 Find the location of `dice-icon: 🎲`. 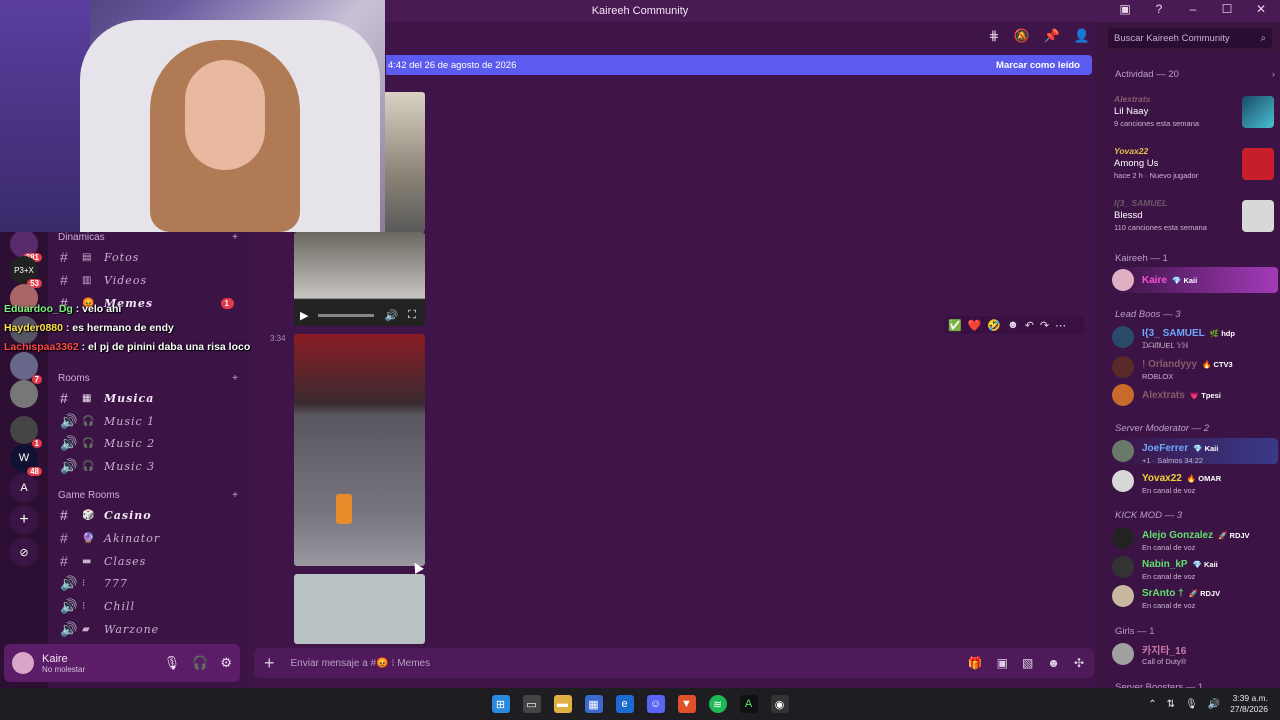

dice-icon: 🎲 is located at coordinates (89, 515).